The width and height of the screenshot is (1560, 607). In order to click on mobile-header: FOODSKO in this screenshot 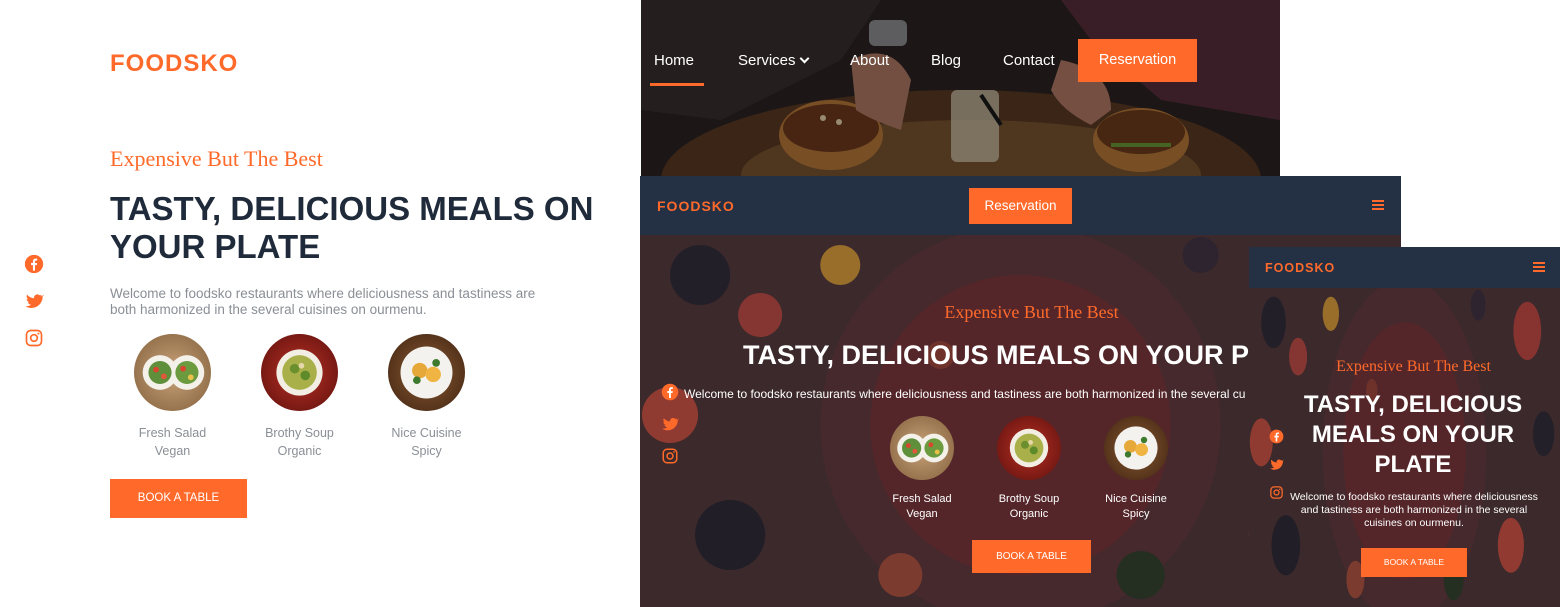, I will do `click(1404, 267)`.